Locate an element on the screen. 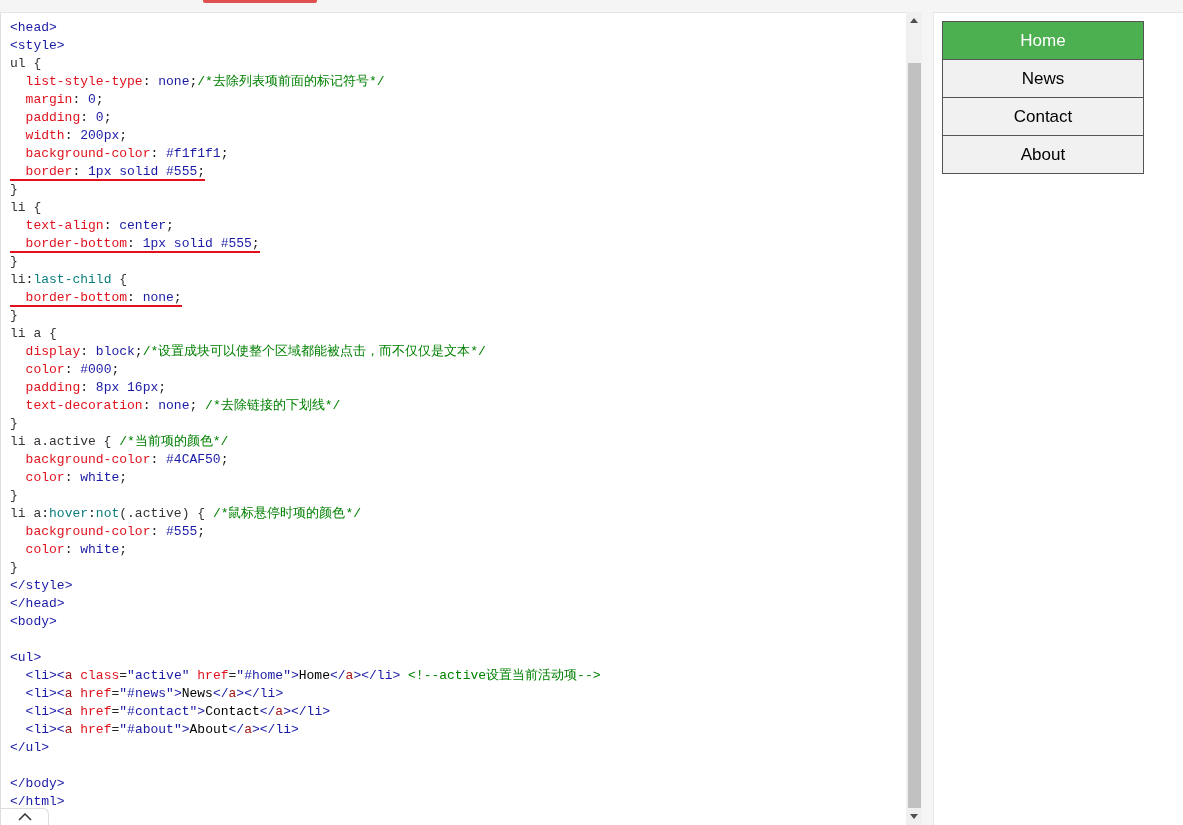 This screenshot has width=1183, height=825. code-line: <li><a class="active" href="#home">Home</a></li> <!--active设置当前活动项--> is located at coordinates (312, 676).